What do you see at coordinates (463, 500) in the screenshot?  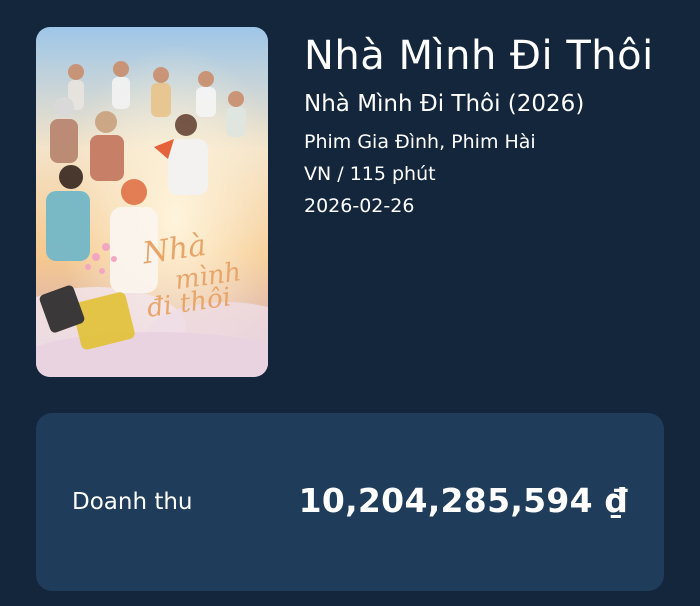 I see `revenue-value: 10,204,285,594 ₫` at bounding box center [463, 500].